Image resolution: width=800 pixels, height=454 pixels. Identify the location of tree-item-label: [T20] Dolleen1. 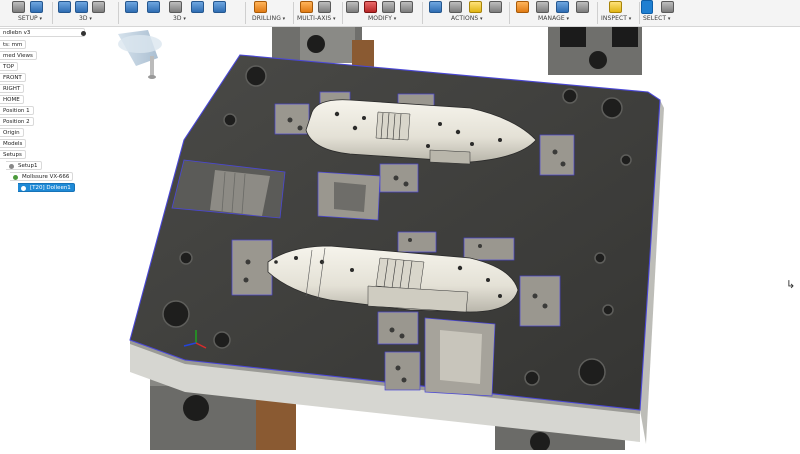
(50, 188).